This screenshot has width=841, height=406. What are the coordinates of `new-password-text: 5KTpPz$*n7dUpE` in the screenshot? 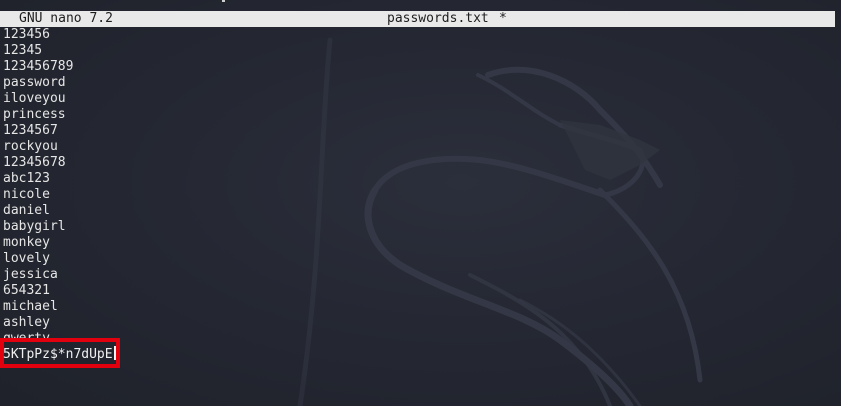 It's located at (58, 354).